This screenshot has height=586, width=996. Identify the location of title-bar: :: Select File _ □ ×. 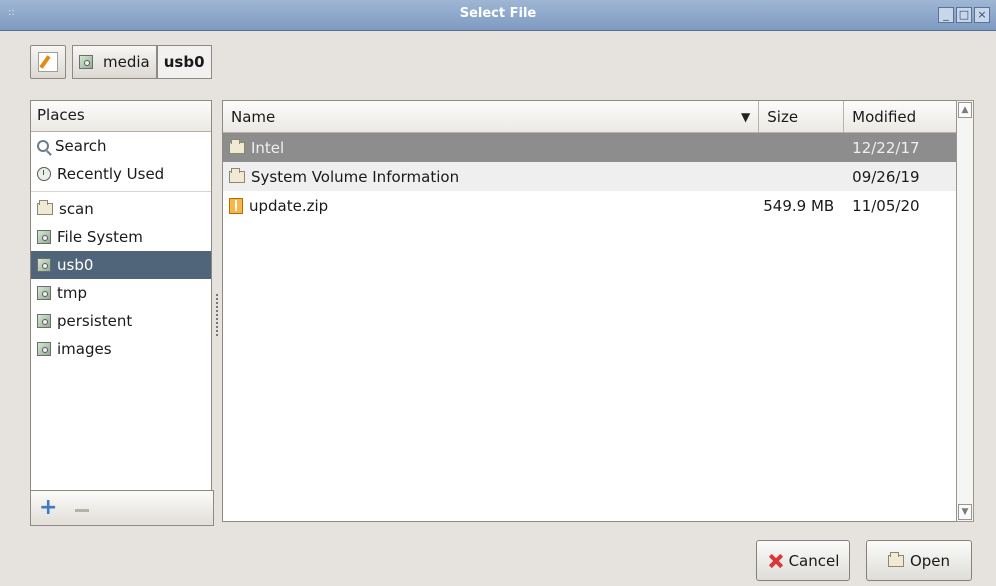
(498, 15).